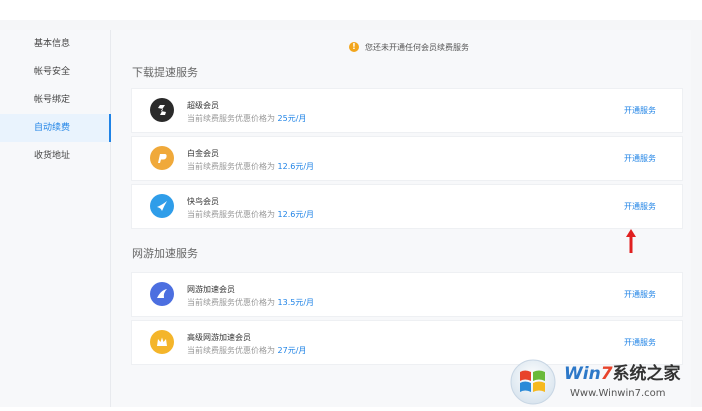 Image resolution: width=702 pixels, height=411 pixels. I want to click on card-description: 当前续费服务优惠价格为 25元/月, so click(246, 118).